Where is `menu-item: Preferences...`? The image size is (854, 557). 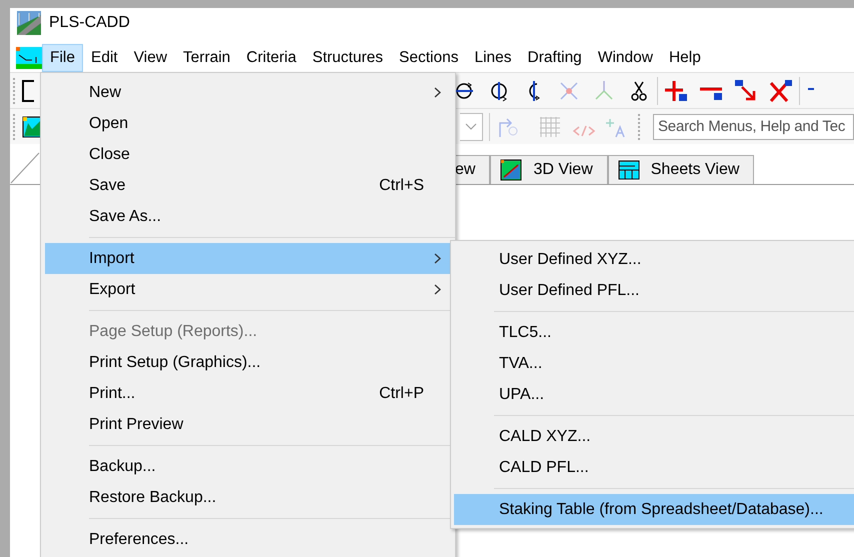 menu-item: Preferences... is located at coordinates (248, 539).